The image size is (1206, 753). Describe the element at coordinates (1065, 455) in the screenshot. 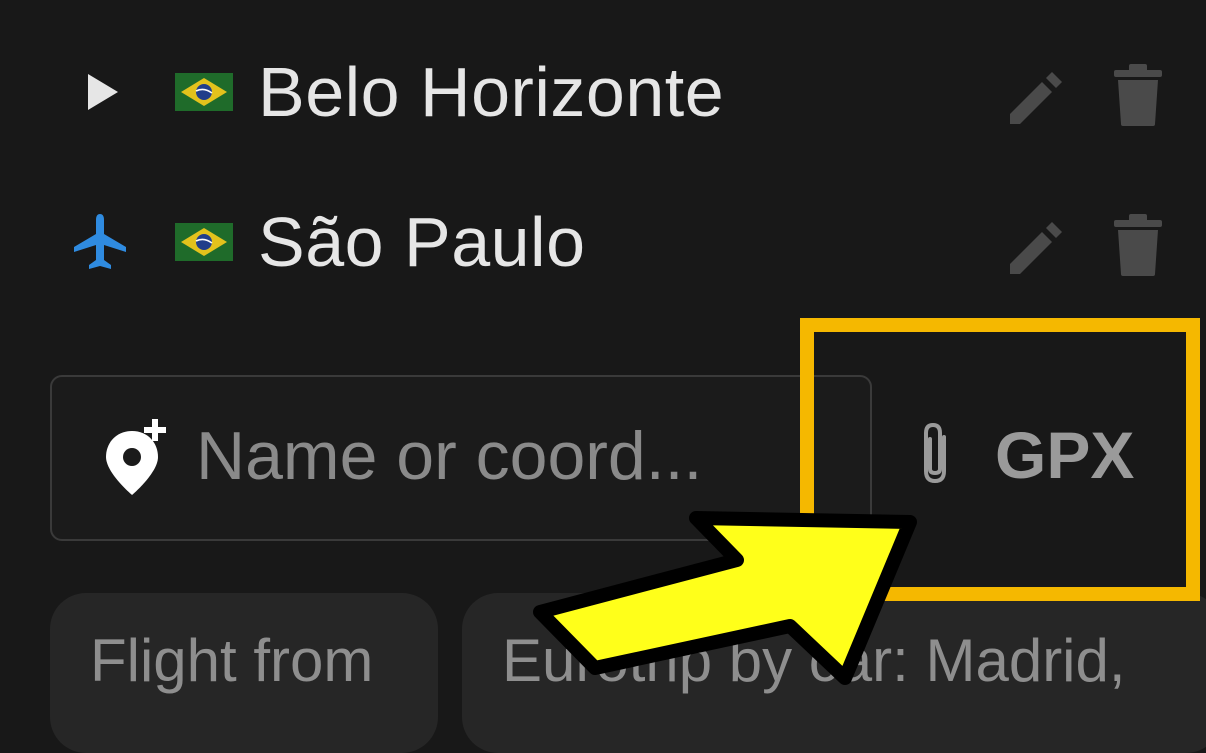

I see `gpx-button-label: GPX` at that location.